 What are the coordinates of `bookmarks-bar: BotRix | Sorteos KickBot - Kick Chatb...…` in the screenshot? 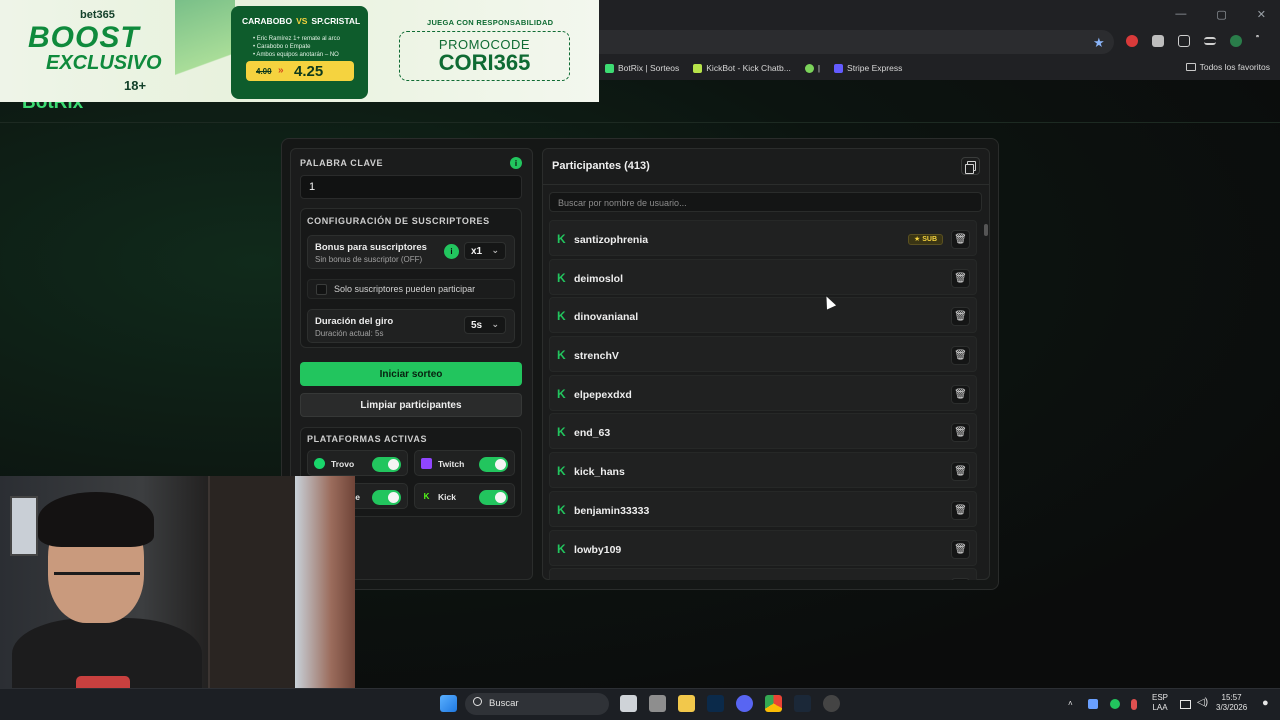 It's located at (939, 68).